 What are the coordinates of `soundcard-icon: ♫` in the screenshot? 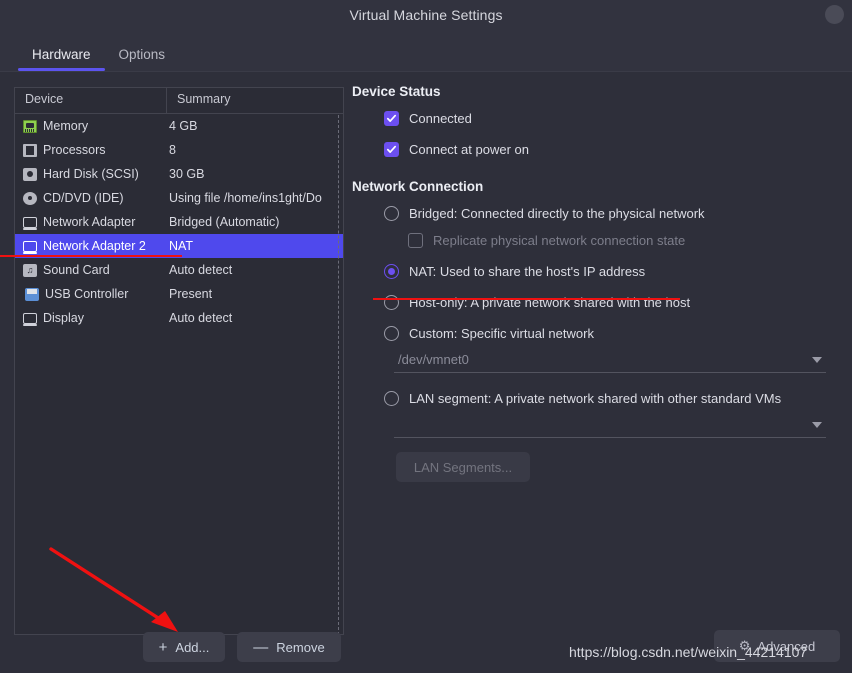 It's located at (30, 270).